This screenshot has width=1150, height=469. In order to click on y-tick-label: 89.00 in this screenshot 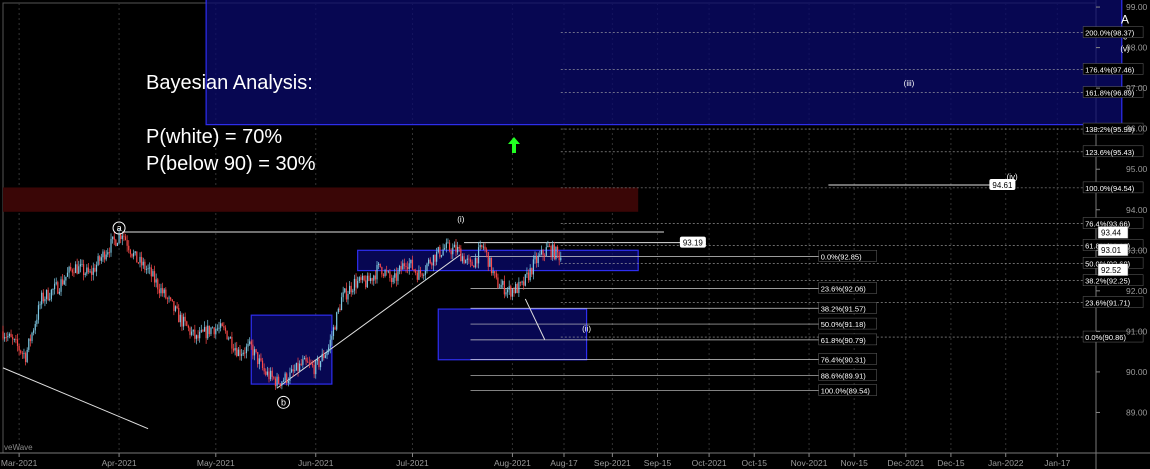, I will do `click(1137, 412)`.